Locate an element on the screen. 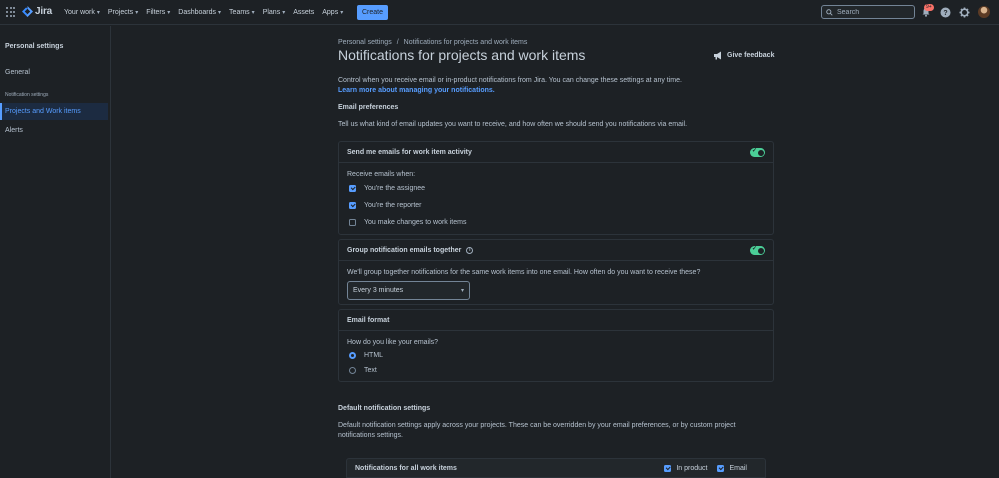 The image size is (999, 478). text-radio is located at coordinates (352, 370).